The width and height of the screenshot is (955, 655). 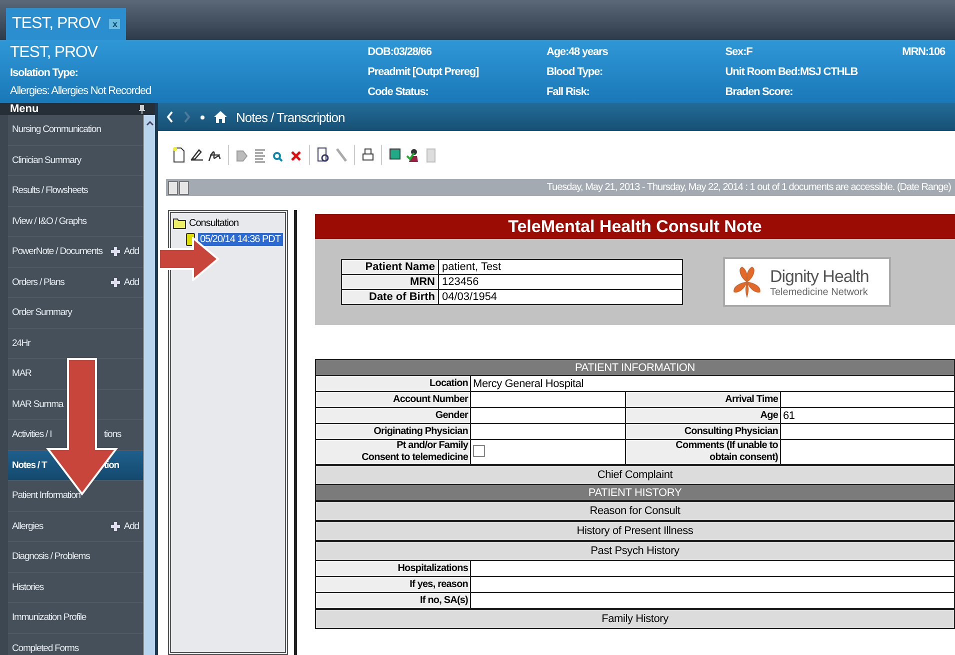 I want to click on field-label: Patient Name, so click(x=390, y=267).